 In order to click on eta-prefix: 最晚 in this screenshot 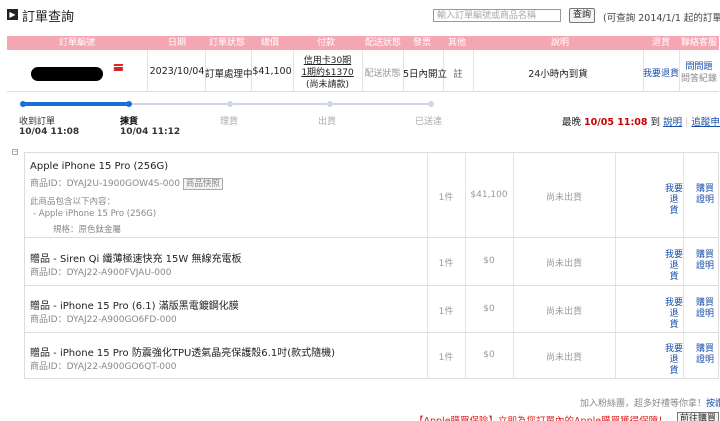, I will do `click(572, 122)`.